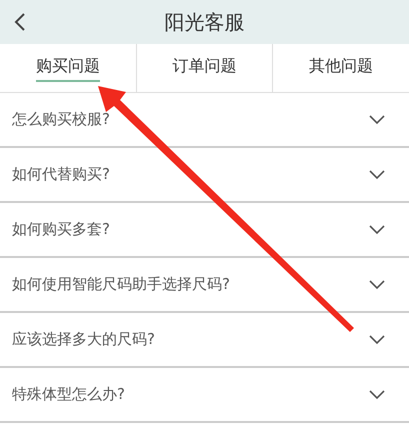 The image size is (409, 444). Describe the element at coordinates (20, 22) in the screenshot. I see `back-icon` at that location.